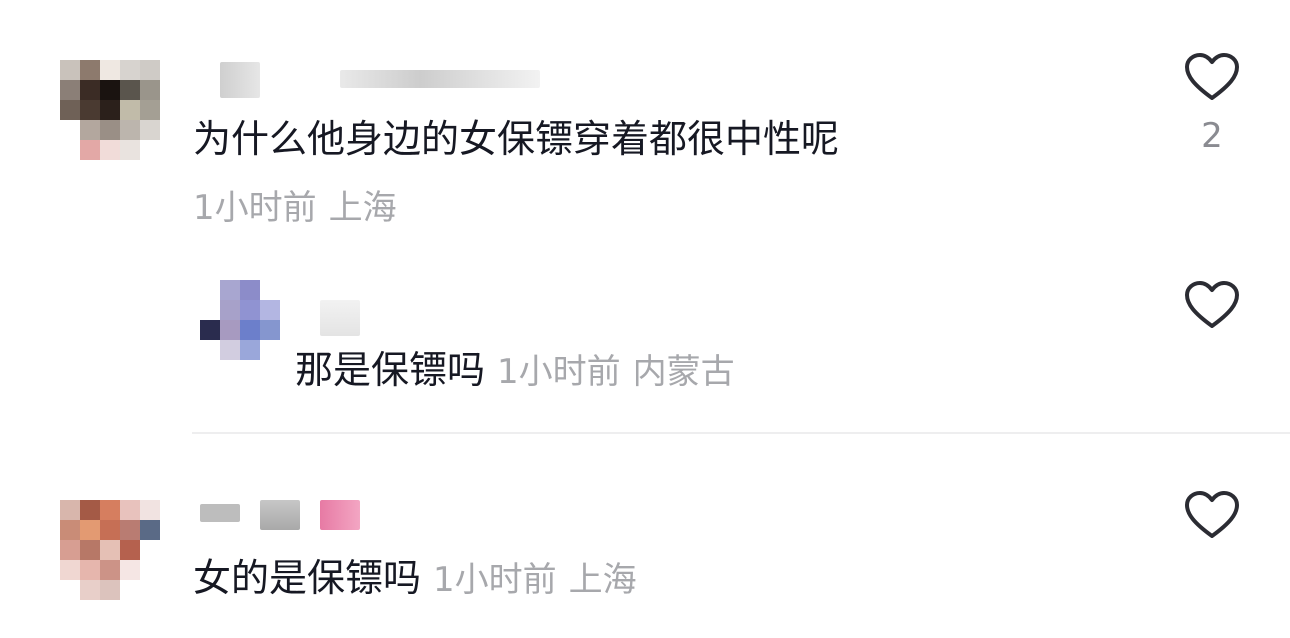 This screenshot has height=638, width=1290. I want to click on reply-text: 那是保镖吗 1小时前 内蒙古, so click(515, 371).